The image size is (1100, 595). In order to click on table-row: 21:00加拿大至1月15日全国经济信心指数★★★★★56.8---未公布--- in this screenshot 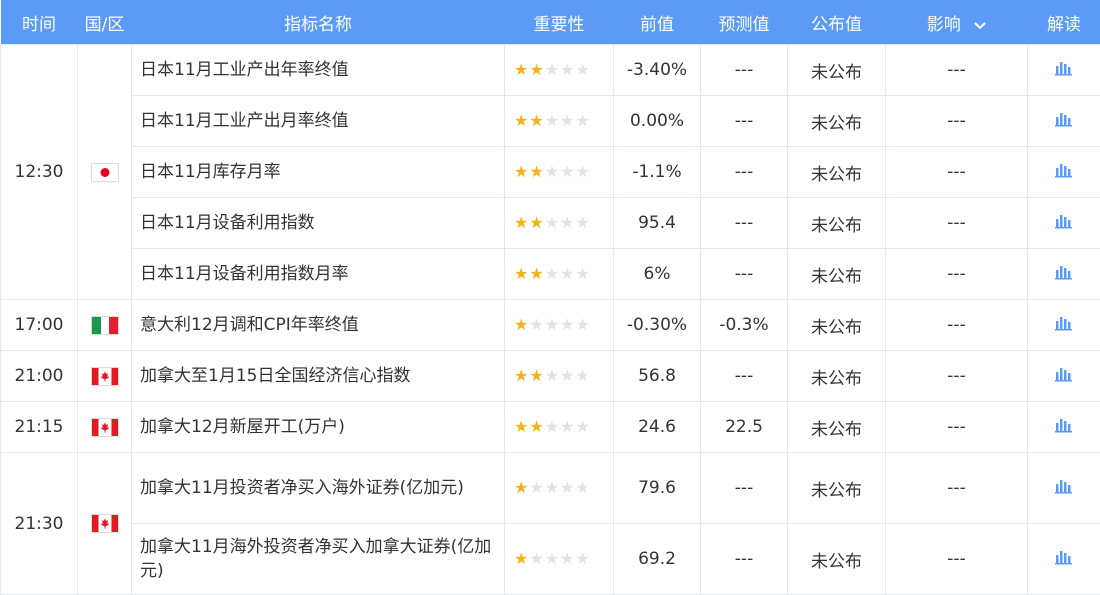, I will do `click(550, 376)`.